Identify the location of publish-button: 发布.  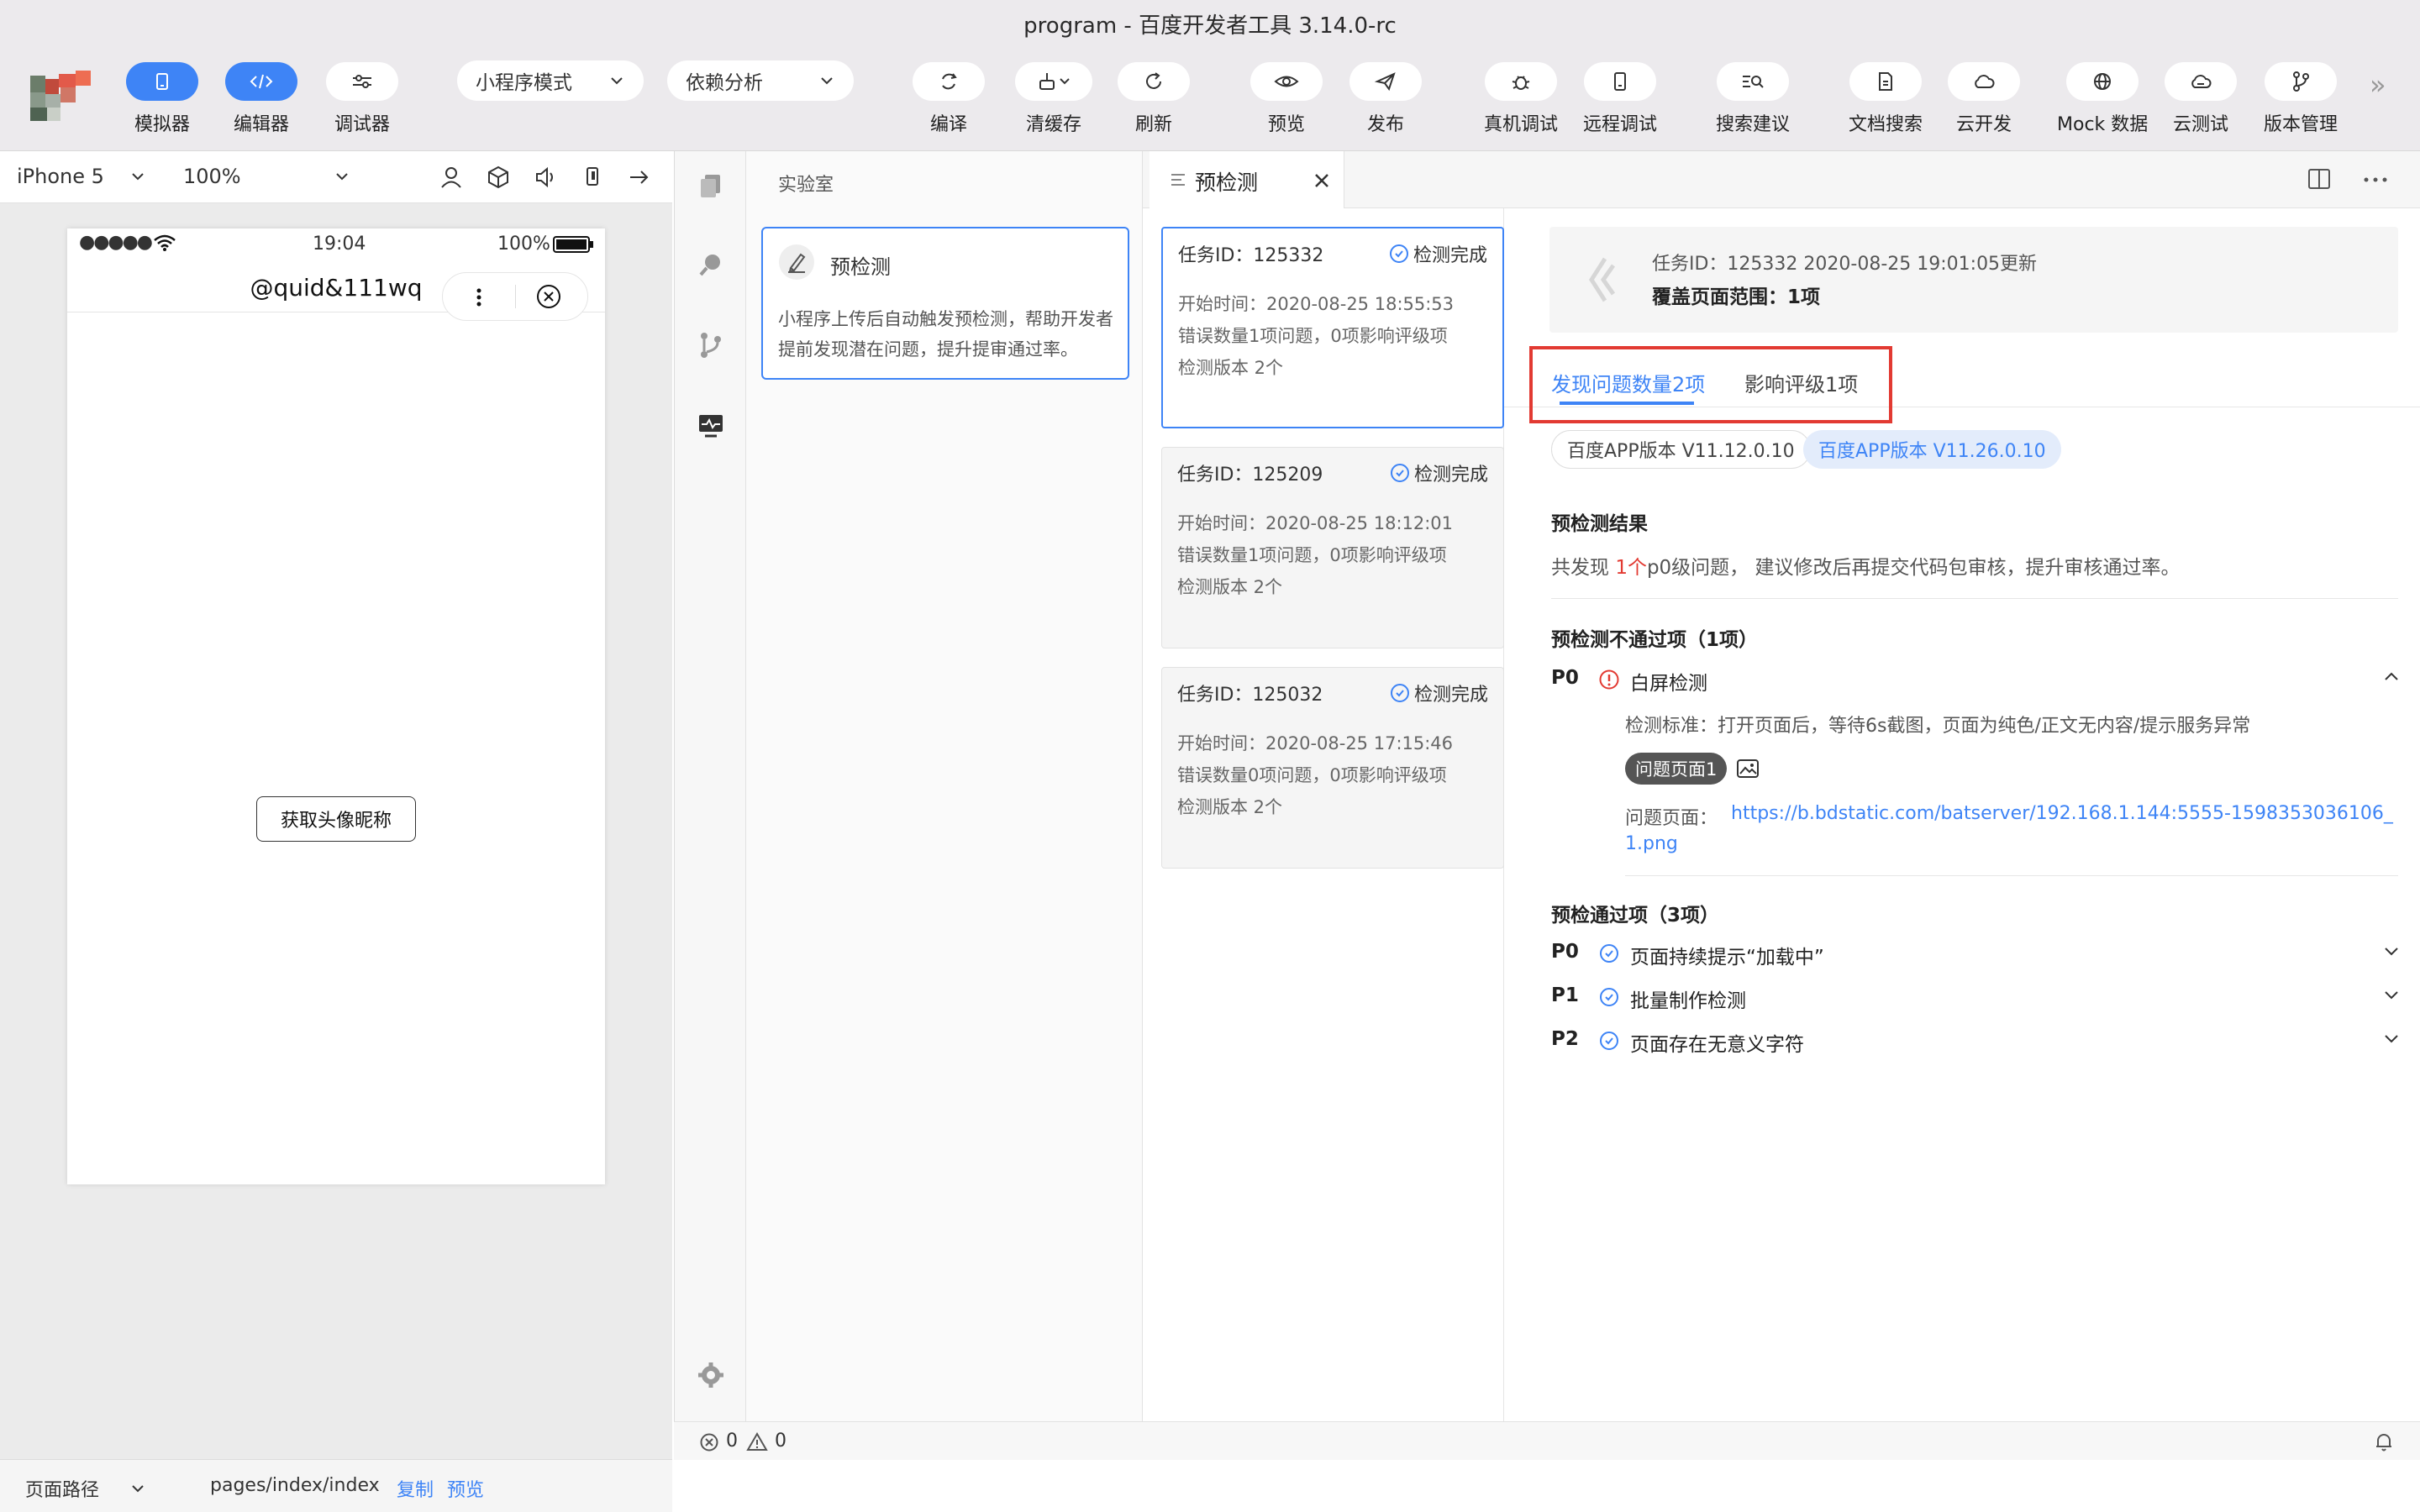
(1385, 101).